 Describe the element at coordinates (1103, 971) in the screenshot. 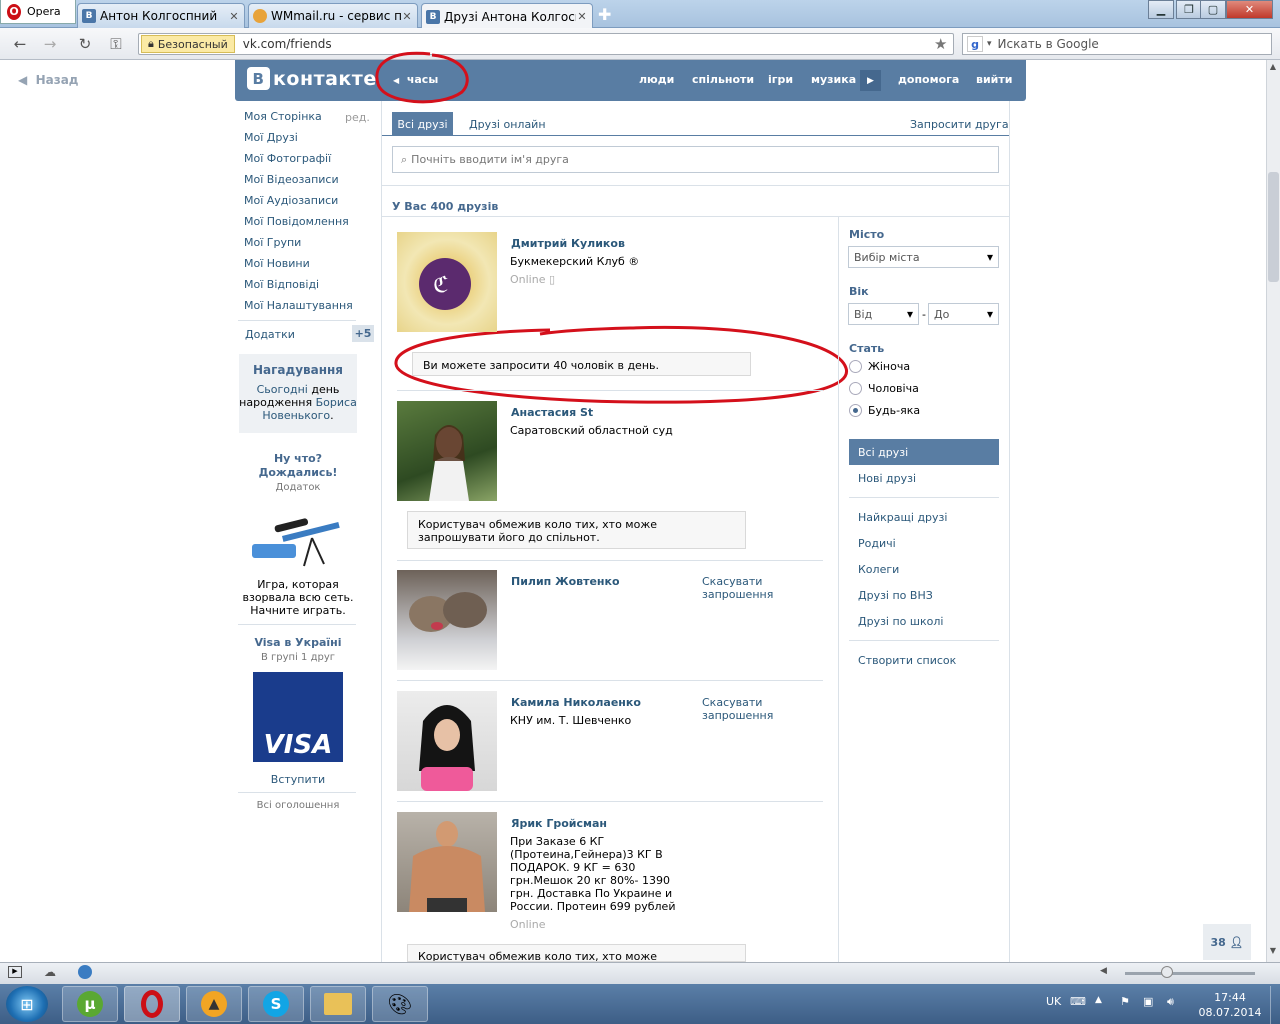

I see `zoom-out-icon: ◀` at that location.